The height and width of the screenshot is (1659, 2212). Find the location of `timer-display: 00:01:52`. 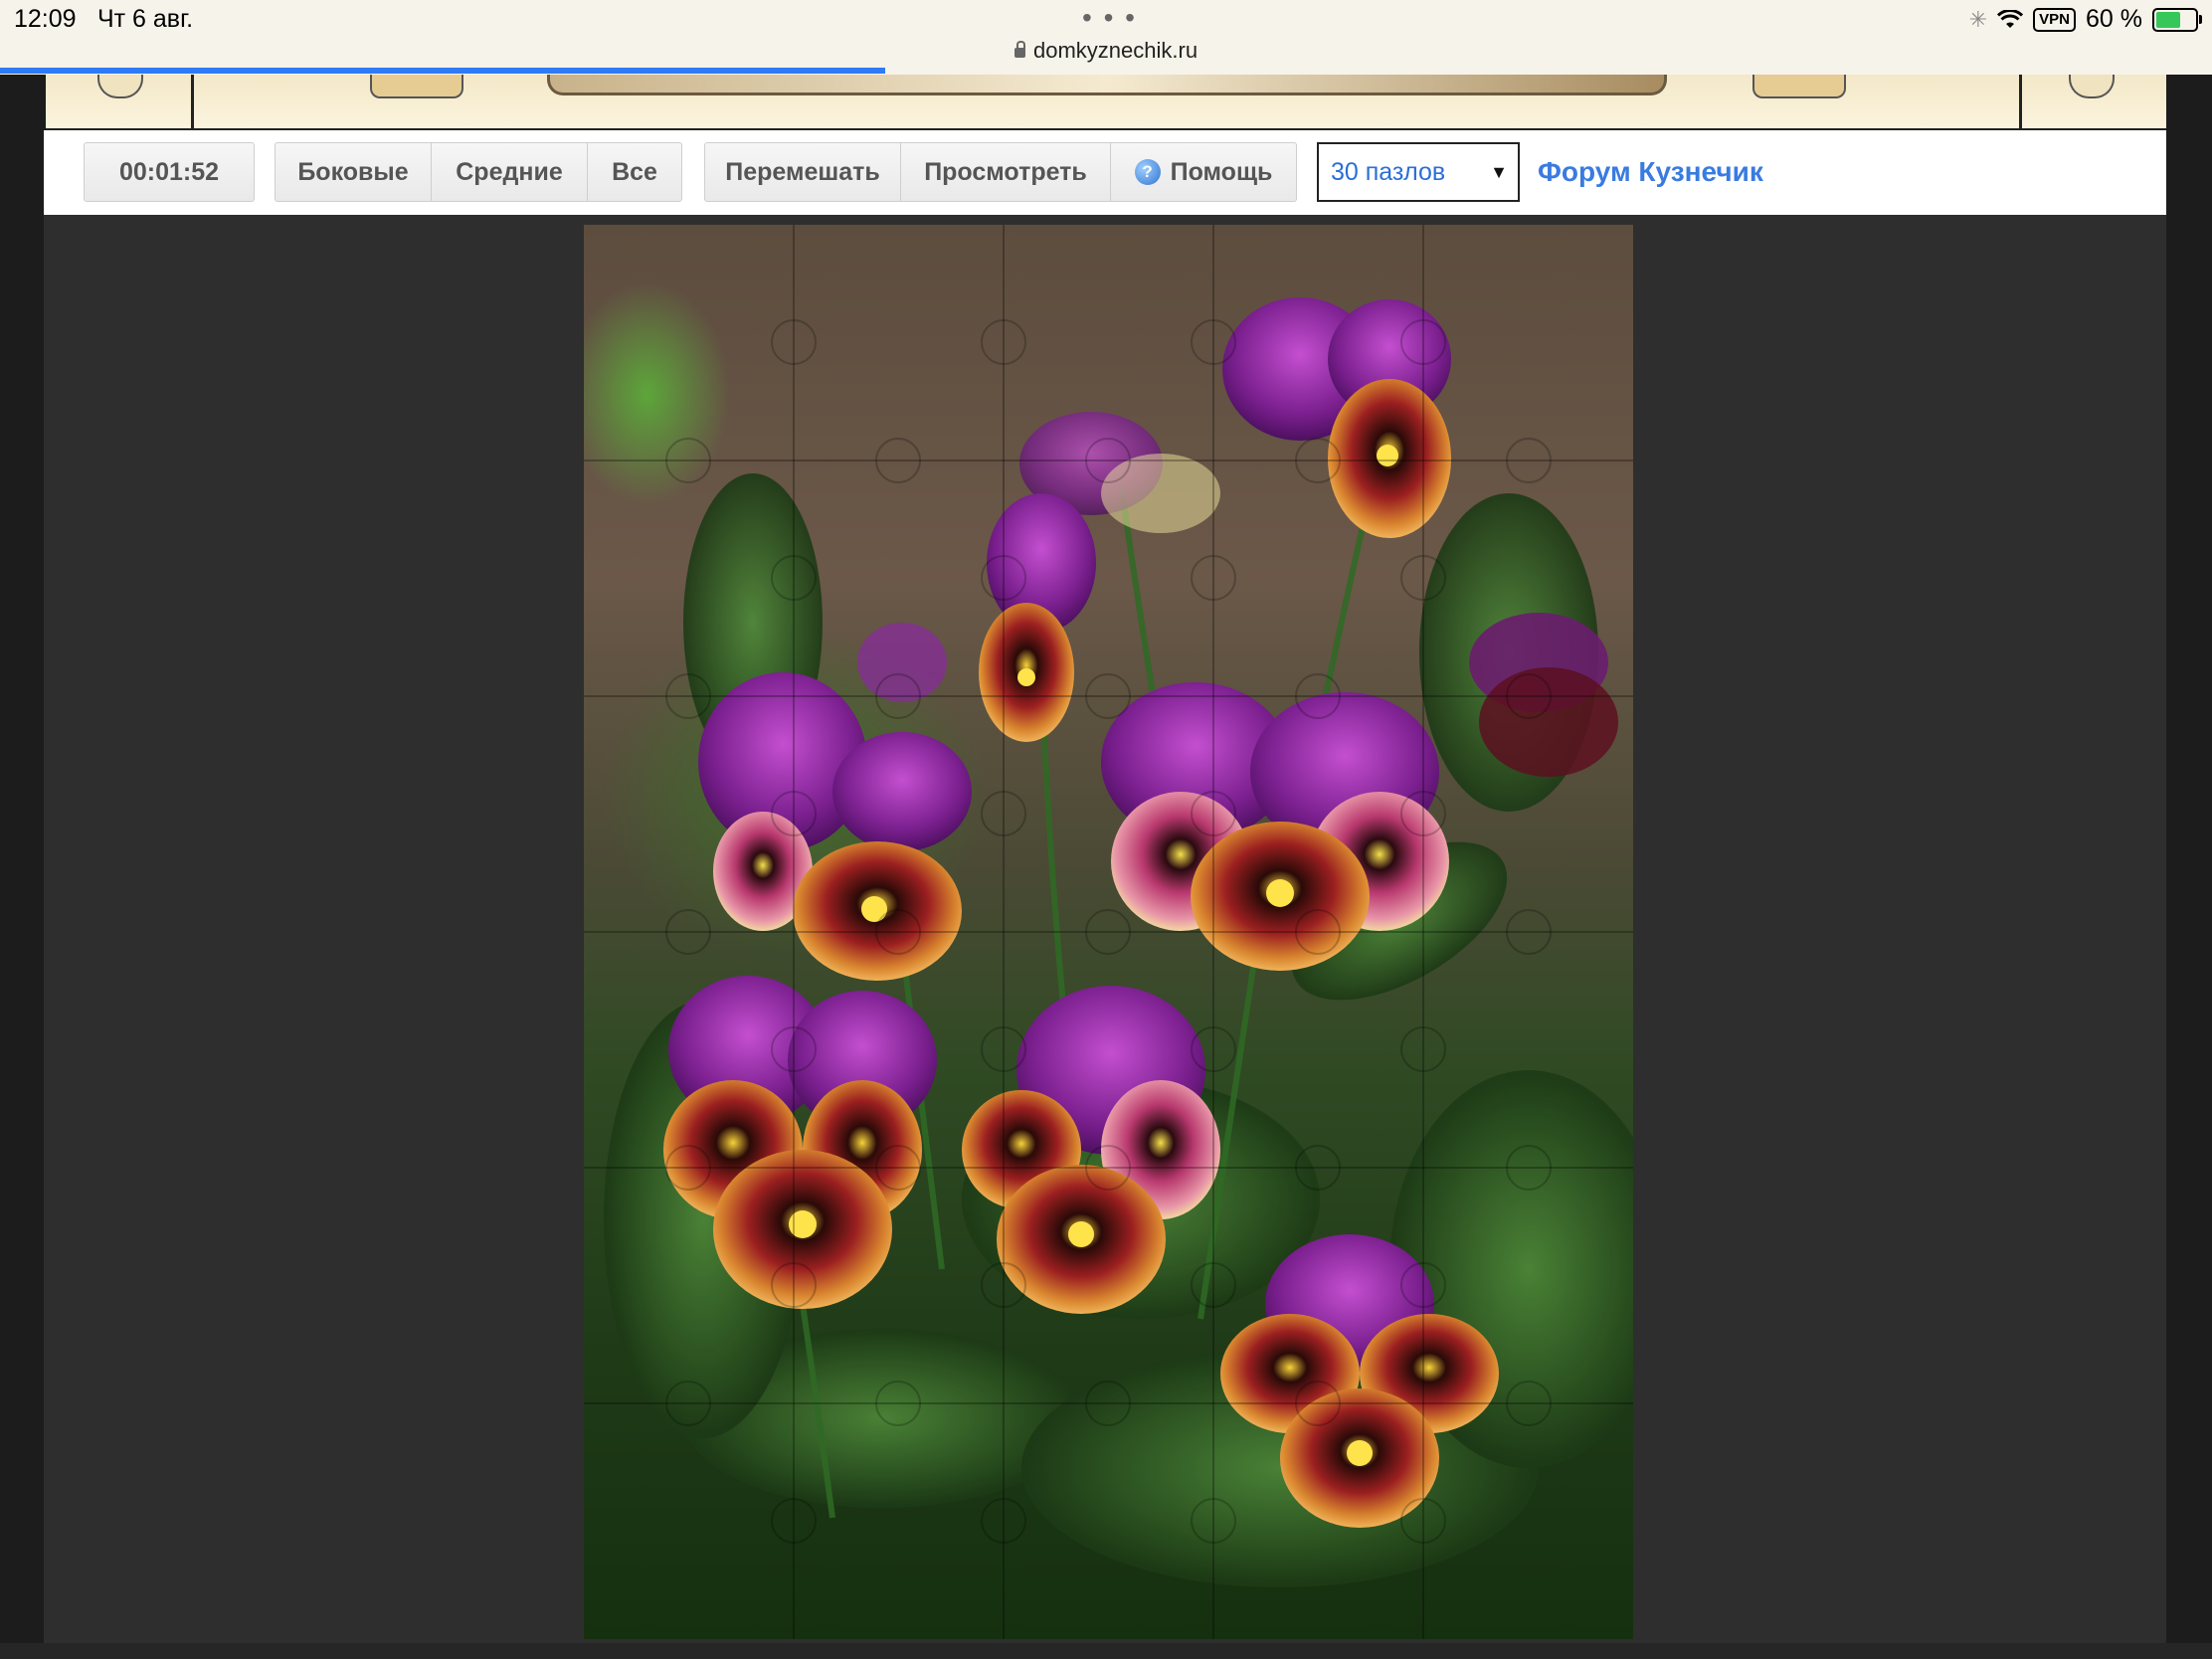

timer-display: 00:01:52 is located at coordinates (169, 172).